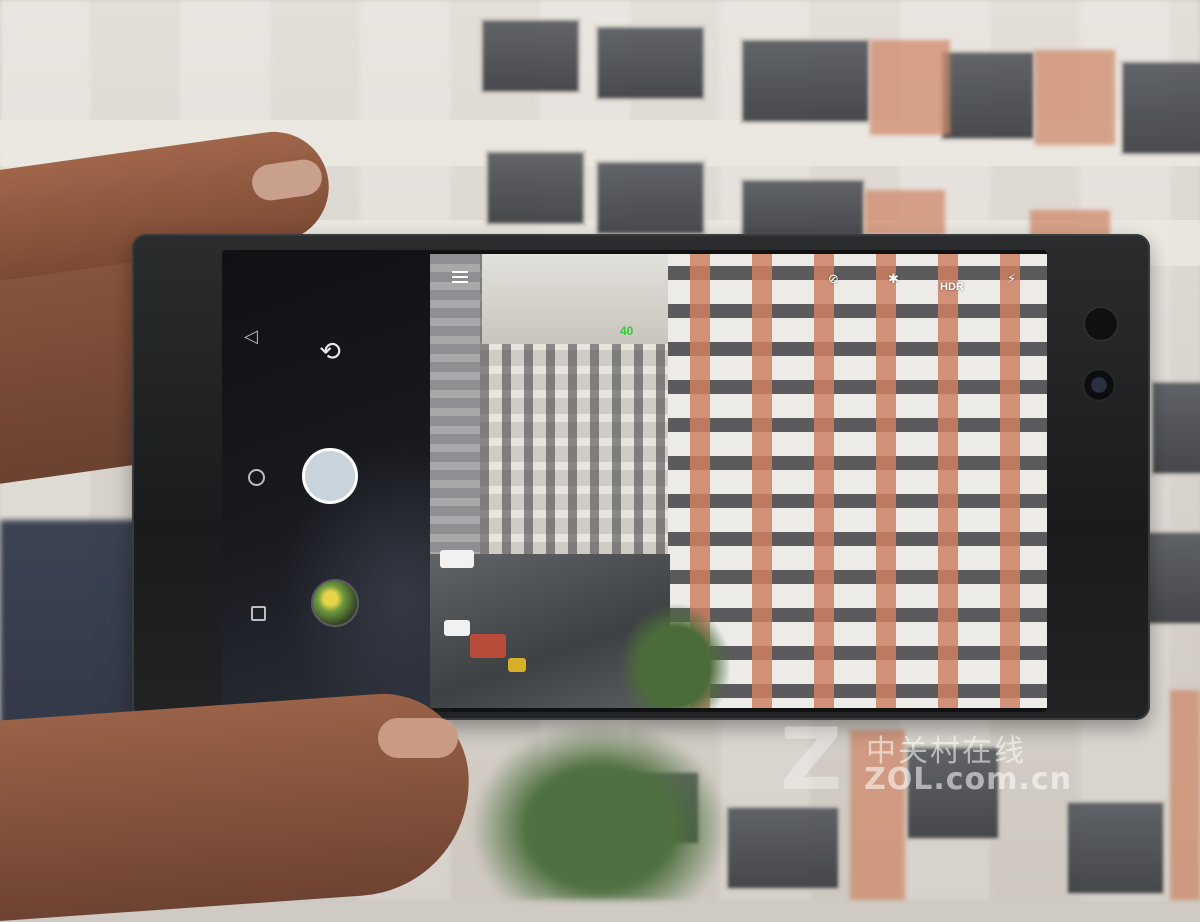  What do you see at coordinates (968, 779) in the screenshot?
I see `watermark-url: ZOL.com.cn` at bounding box center [968, 779].